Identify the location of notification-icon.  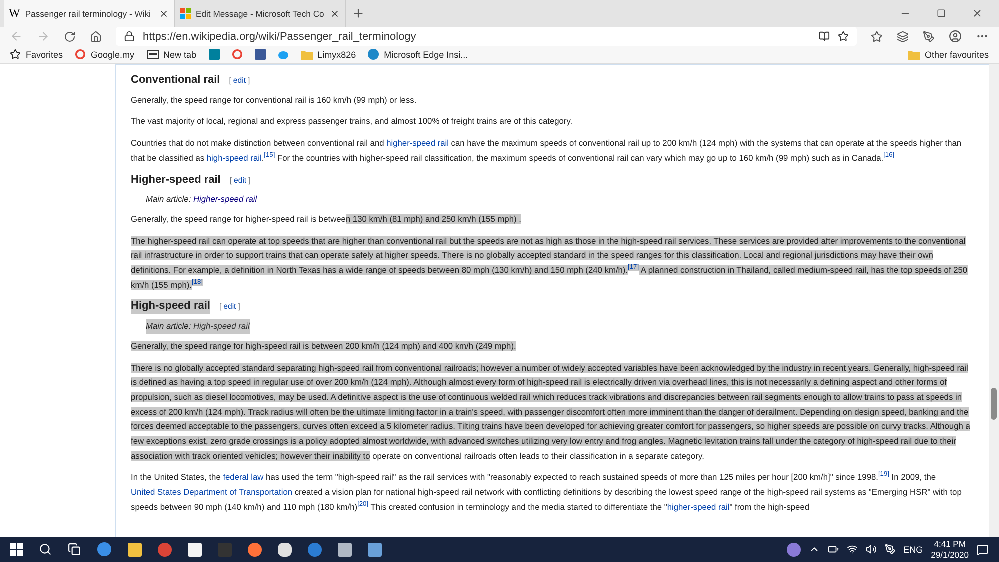
(983, 550).